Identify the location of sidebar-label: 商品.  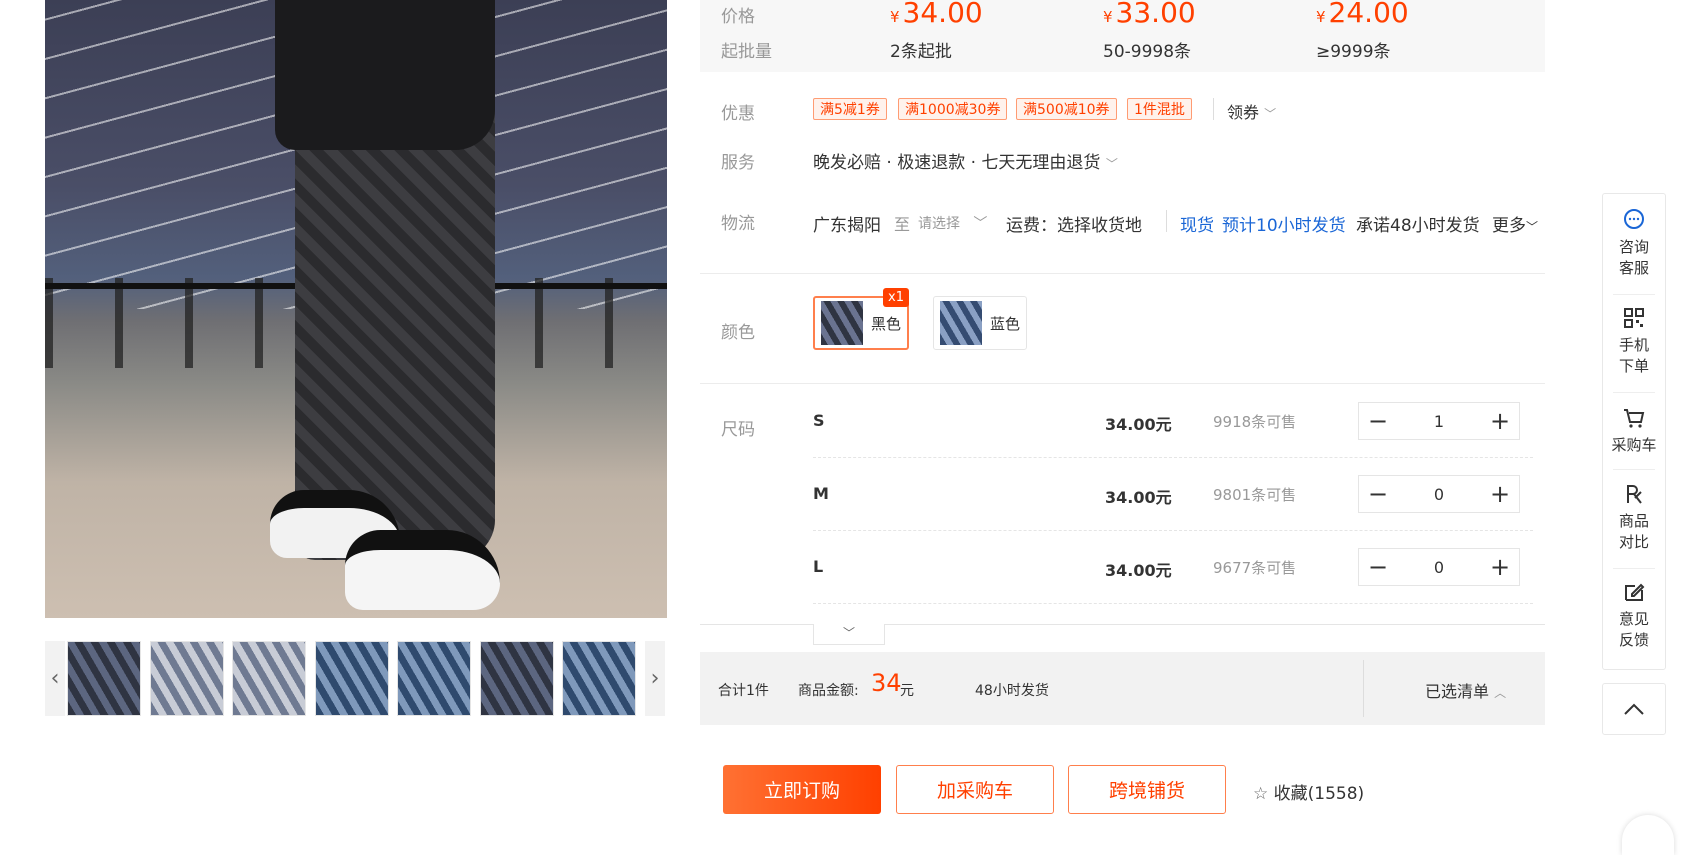
(1633, 521).